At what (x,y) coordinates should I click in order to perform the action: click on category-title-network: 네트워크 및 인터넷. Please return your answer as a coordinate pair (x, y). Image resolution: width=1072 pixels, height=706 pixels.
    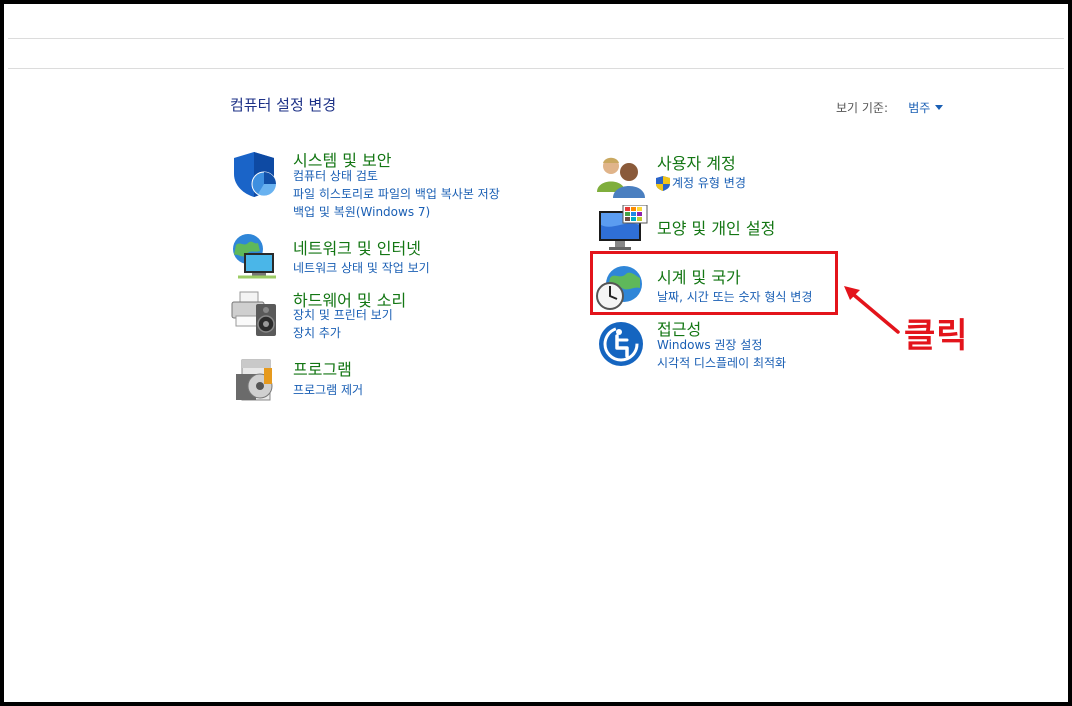
    Looking at the image, I should click on (357, 247).